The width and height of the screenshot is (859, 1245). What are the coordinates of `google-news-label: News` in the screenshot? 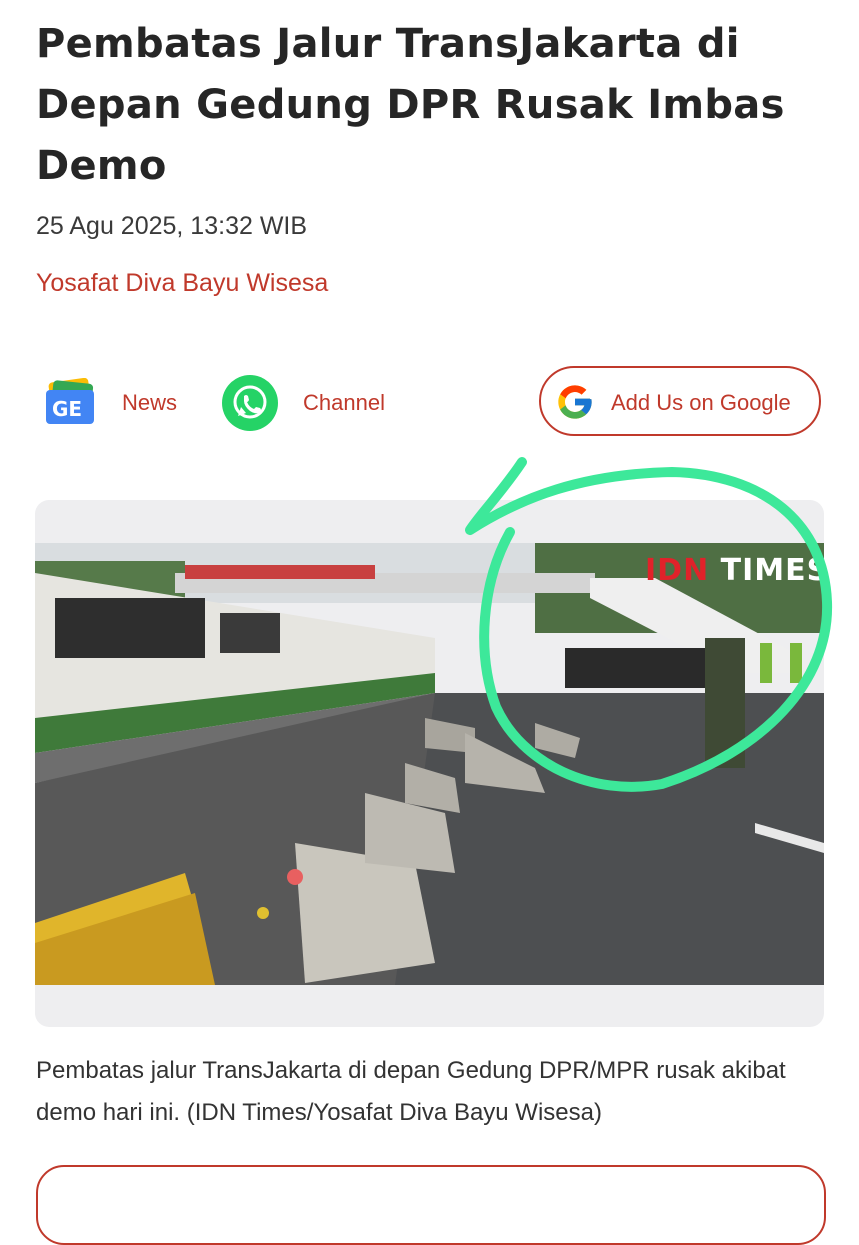 It's located at (149, 403).